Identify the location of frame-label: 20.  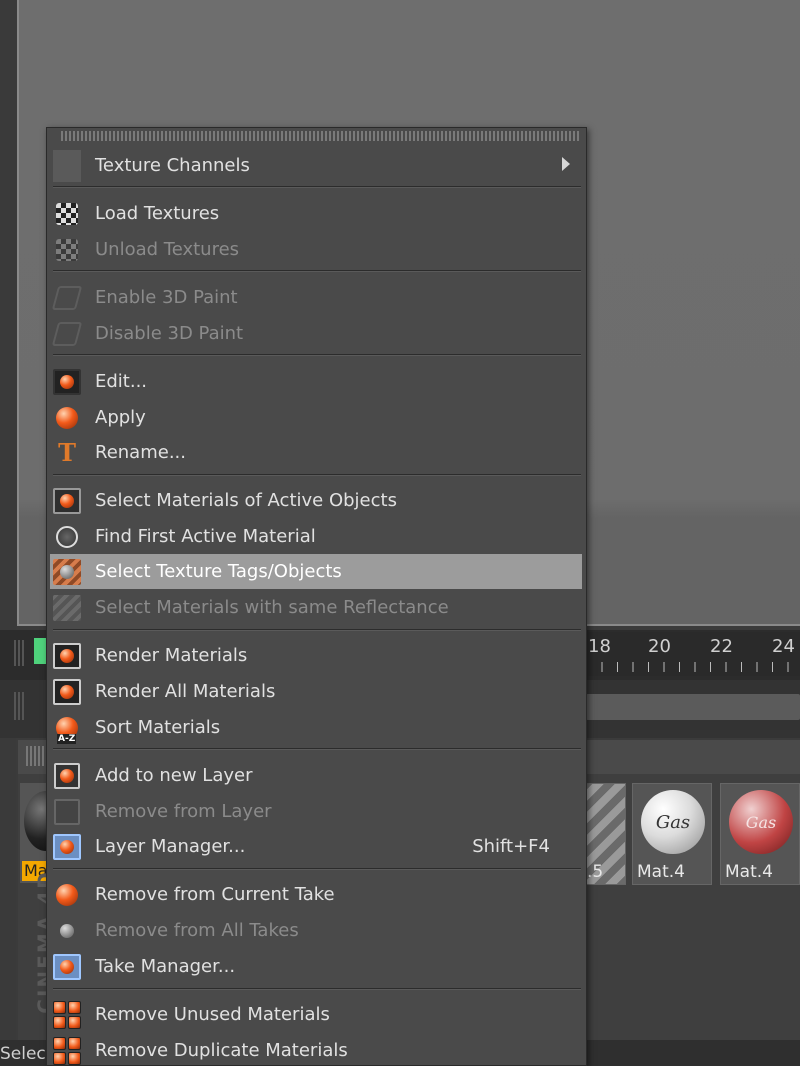
(659, 646).